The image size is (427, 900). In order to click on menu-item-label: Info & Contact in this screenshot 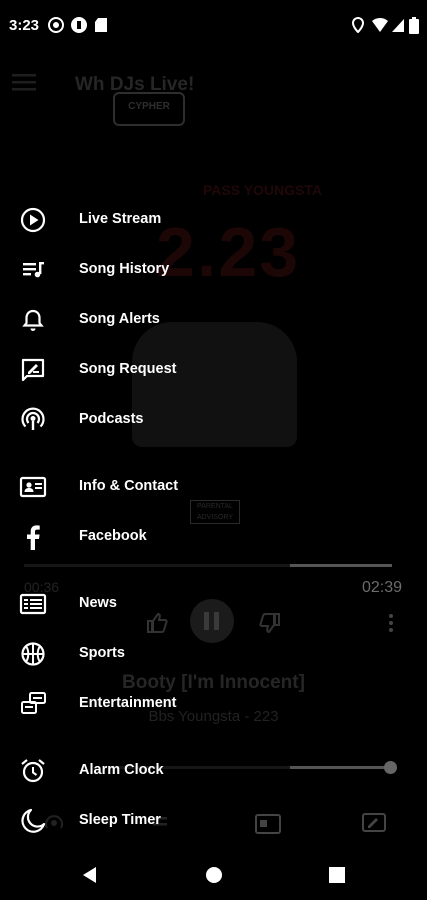, I will do `click(129, 486)`.